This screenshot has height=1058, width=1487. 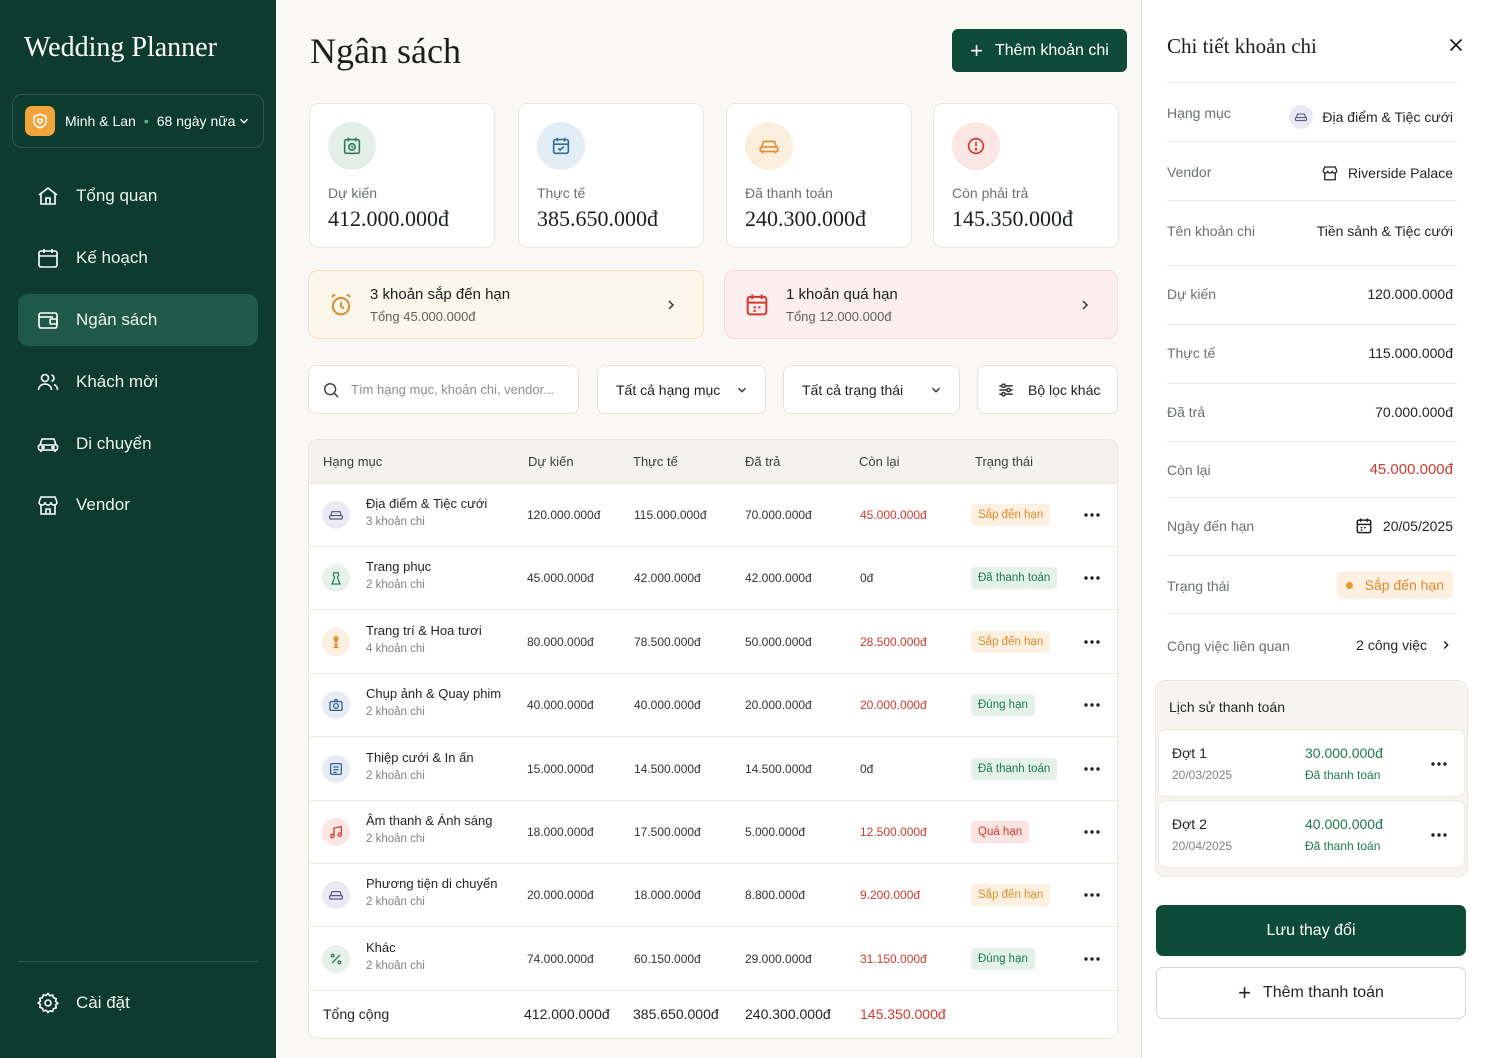 What do you see at coordinates (48, 1003) in the screenshot?
I see `gear-icon` at bounding box center [48, 1003].